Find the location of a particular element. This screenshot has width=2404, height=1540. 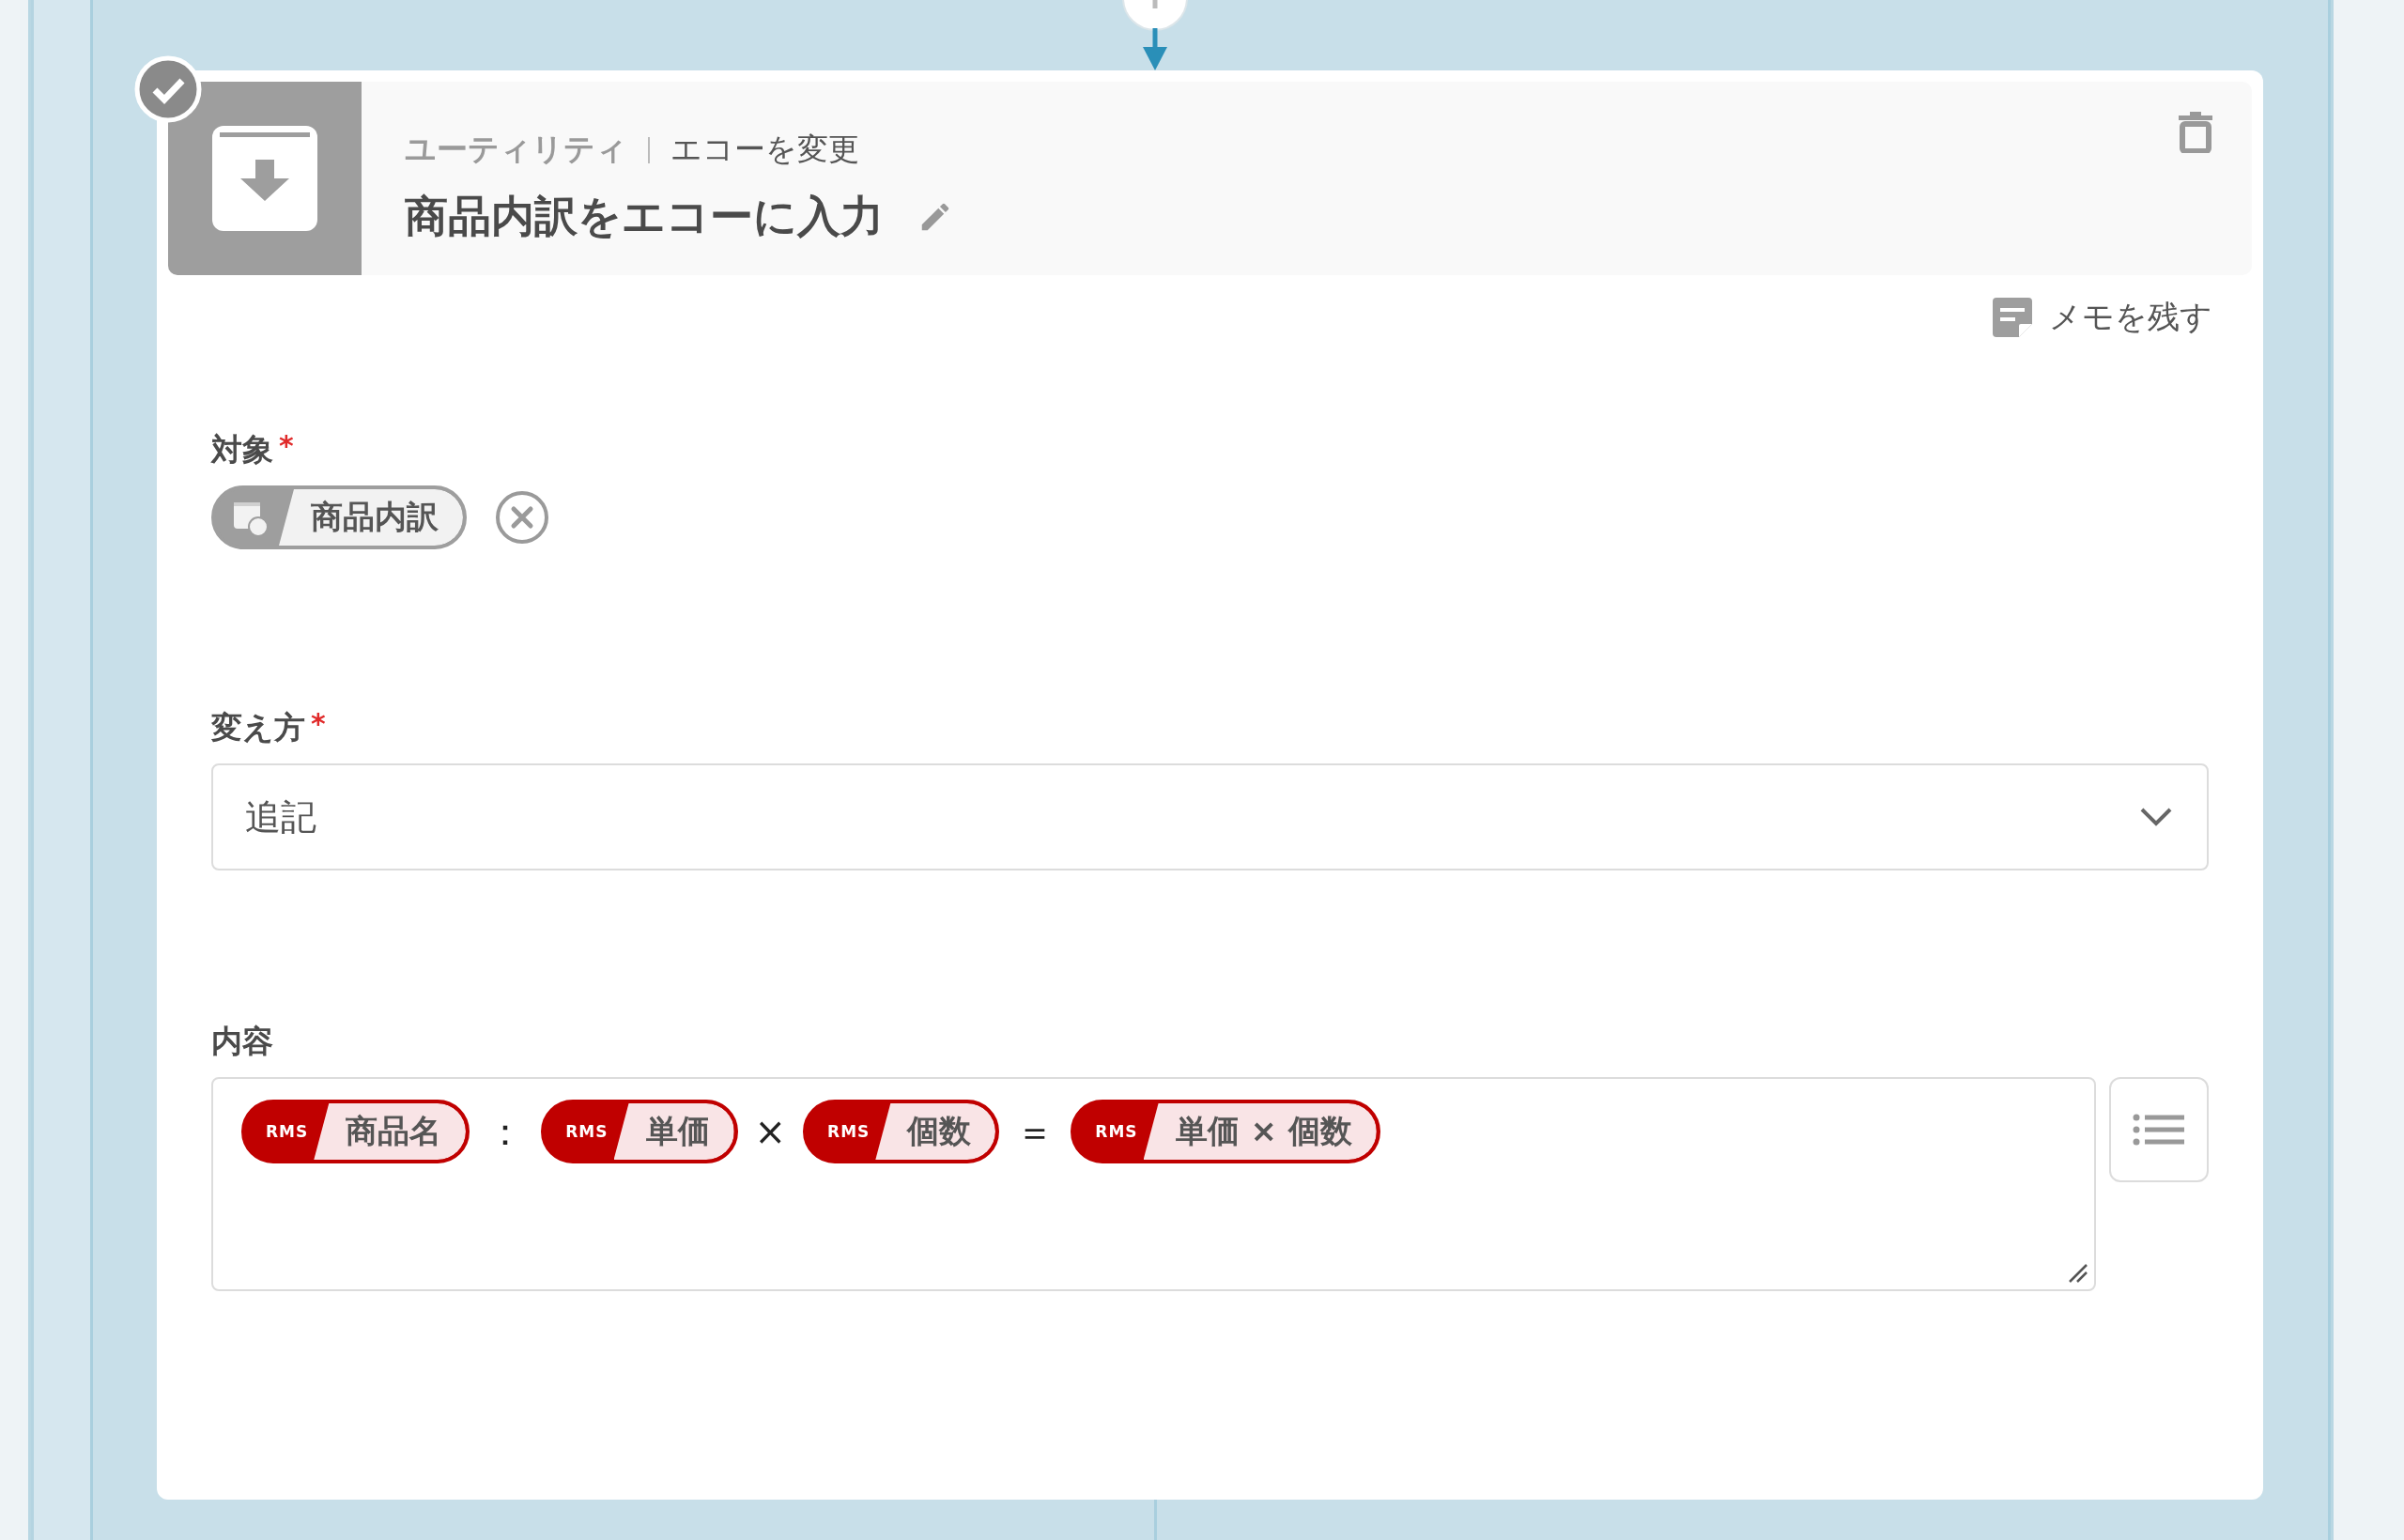

field-label: 変え方 is located at coordinates (258, 727).